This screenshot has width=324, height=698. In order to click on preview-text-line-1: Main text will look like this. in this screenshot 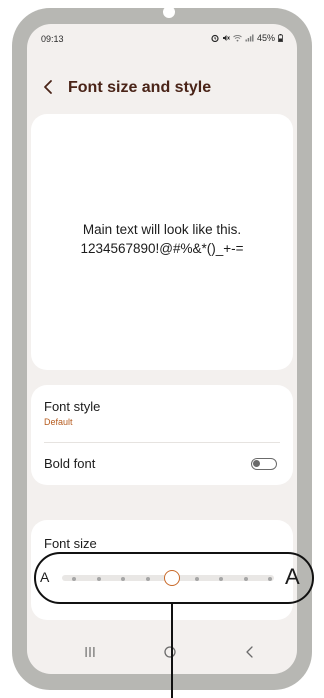, I will do `click(162, 229)`.